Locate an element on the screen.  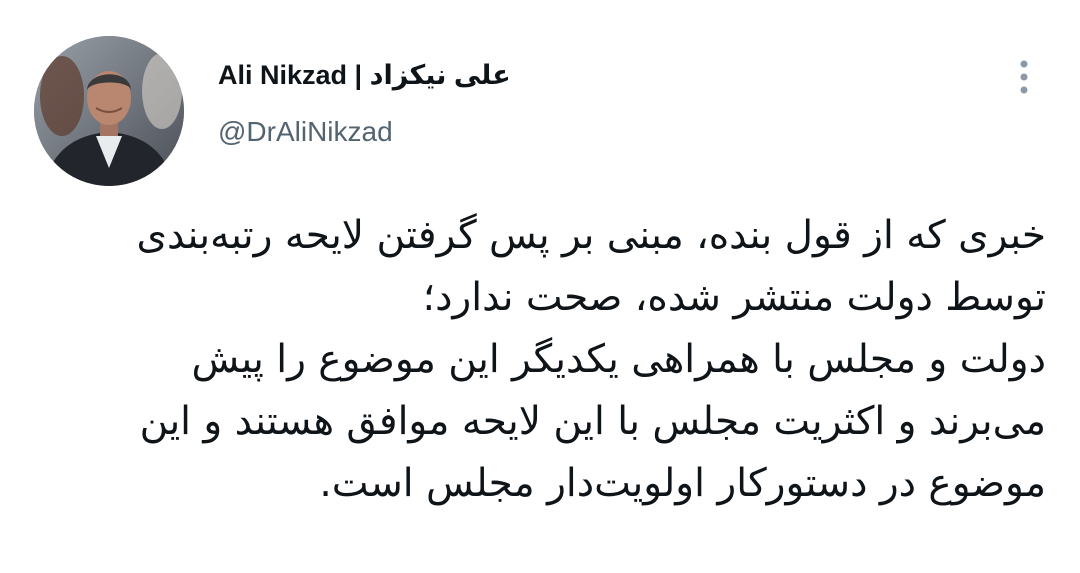
profile-photo is located at coordinates (109, 111).